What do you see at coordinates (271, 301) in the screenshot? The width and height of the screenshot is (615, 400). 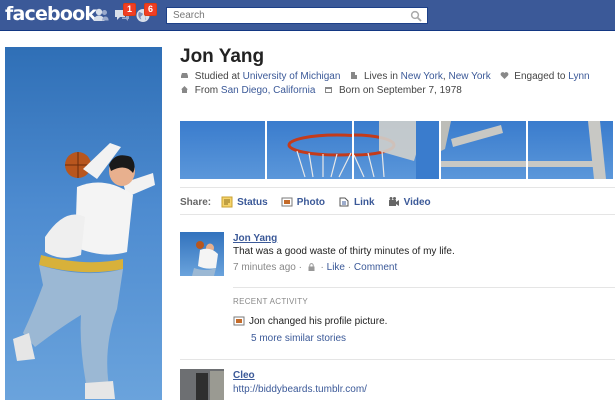 I see `recent-activity-heading: RECENT ACTIVITY` at bounding box center [271, 301].